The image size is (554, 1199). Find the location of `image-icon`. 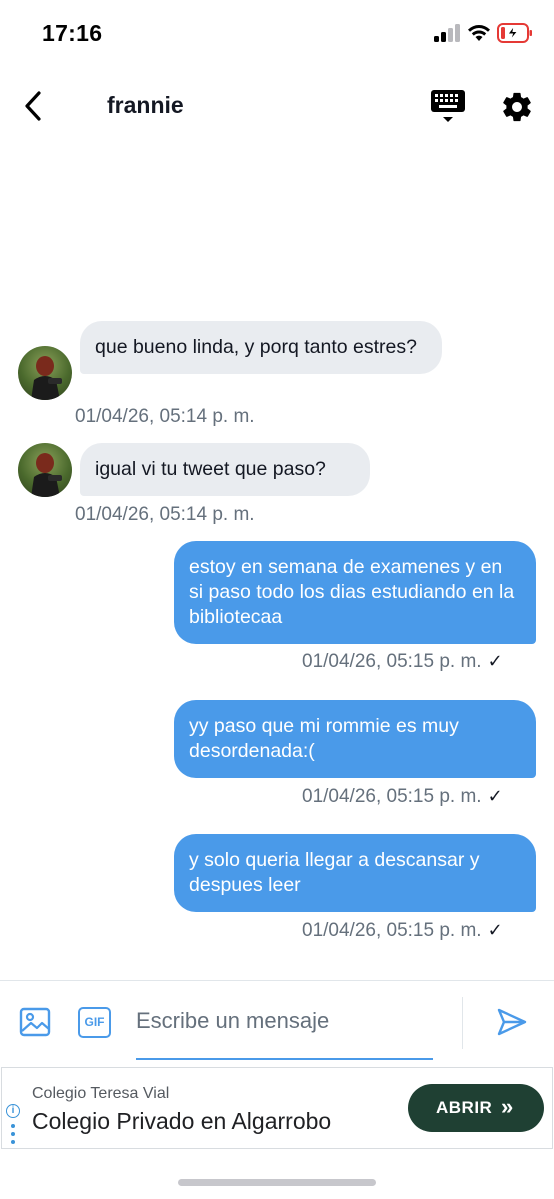

image-icon is located at coordinates (35, 1022).